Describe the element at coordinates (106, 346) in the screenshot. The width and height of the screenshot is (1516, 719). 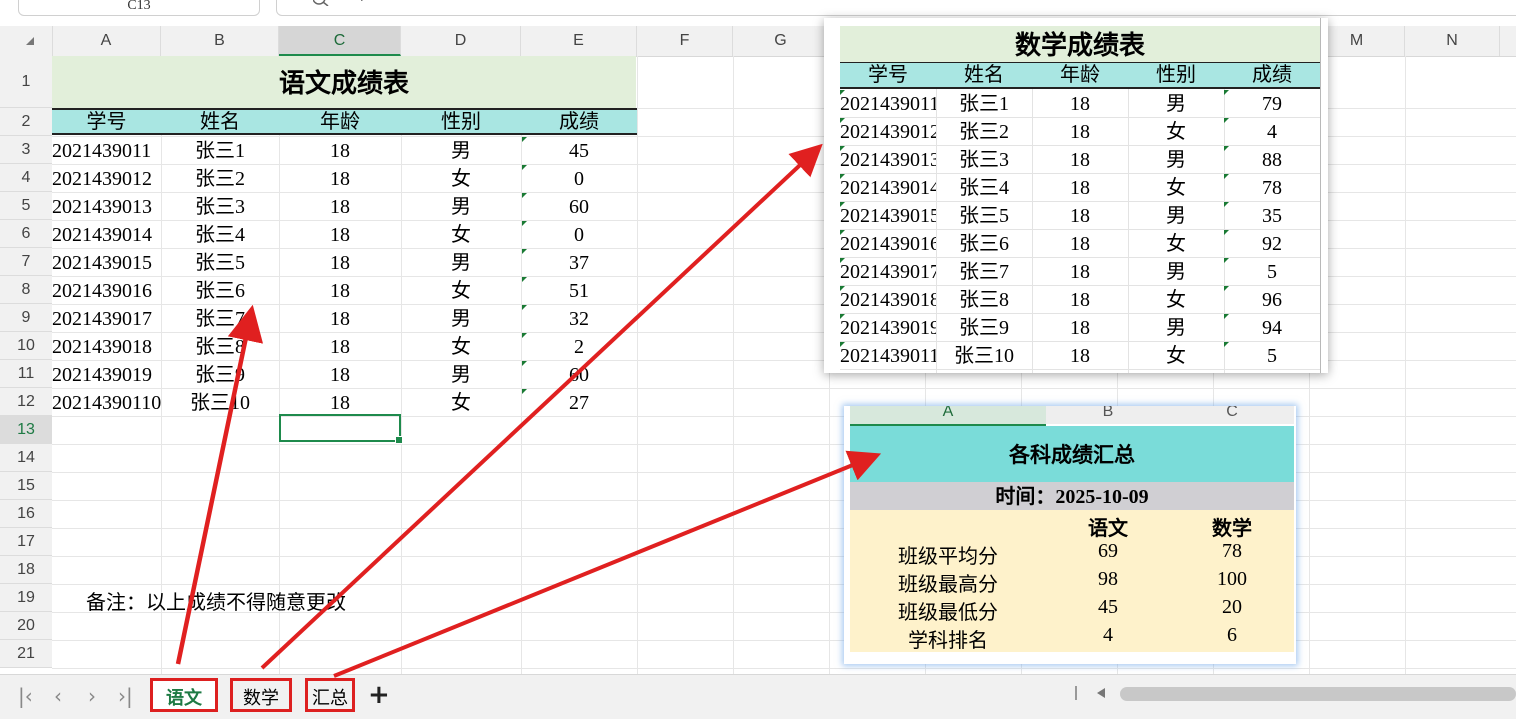
I see `chinese-cell: 2021439018` at that location.